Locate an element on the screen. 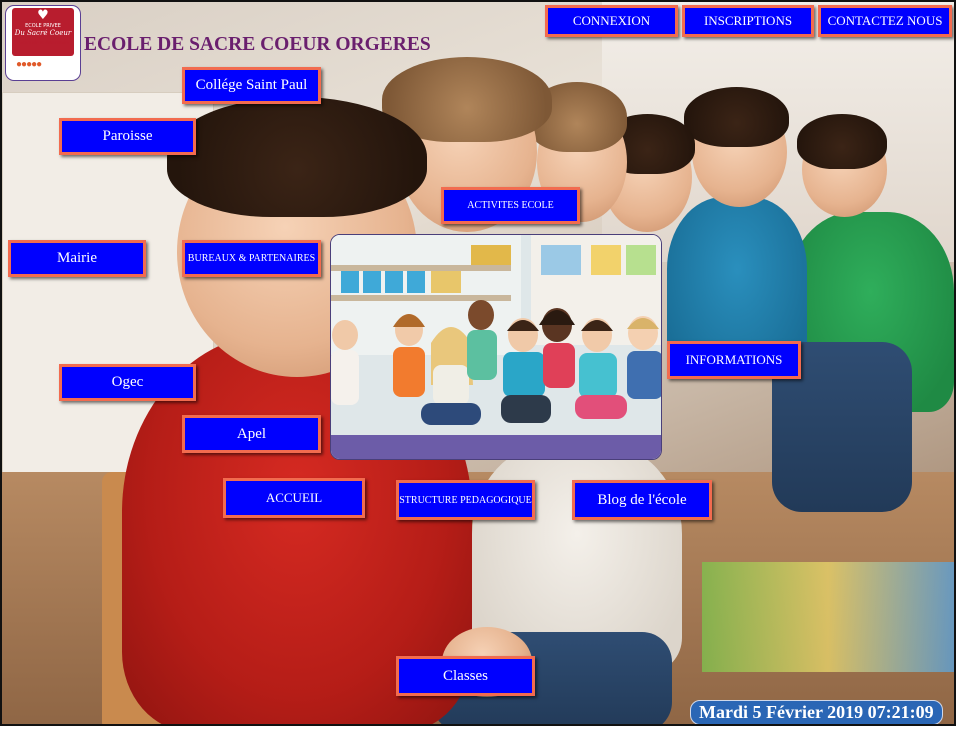 The width and height of the screenshot is (956, 729). background-child-shirt is located at coordinates (577, 557).